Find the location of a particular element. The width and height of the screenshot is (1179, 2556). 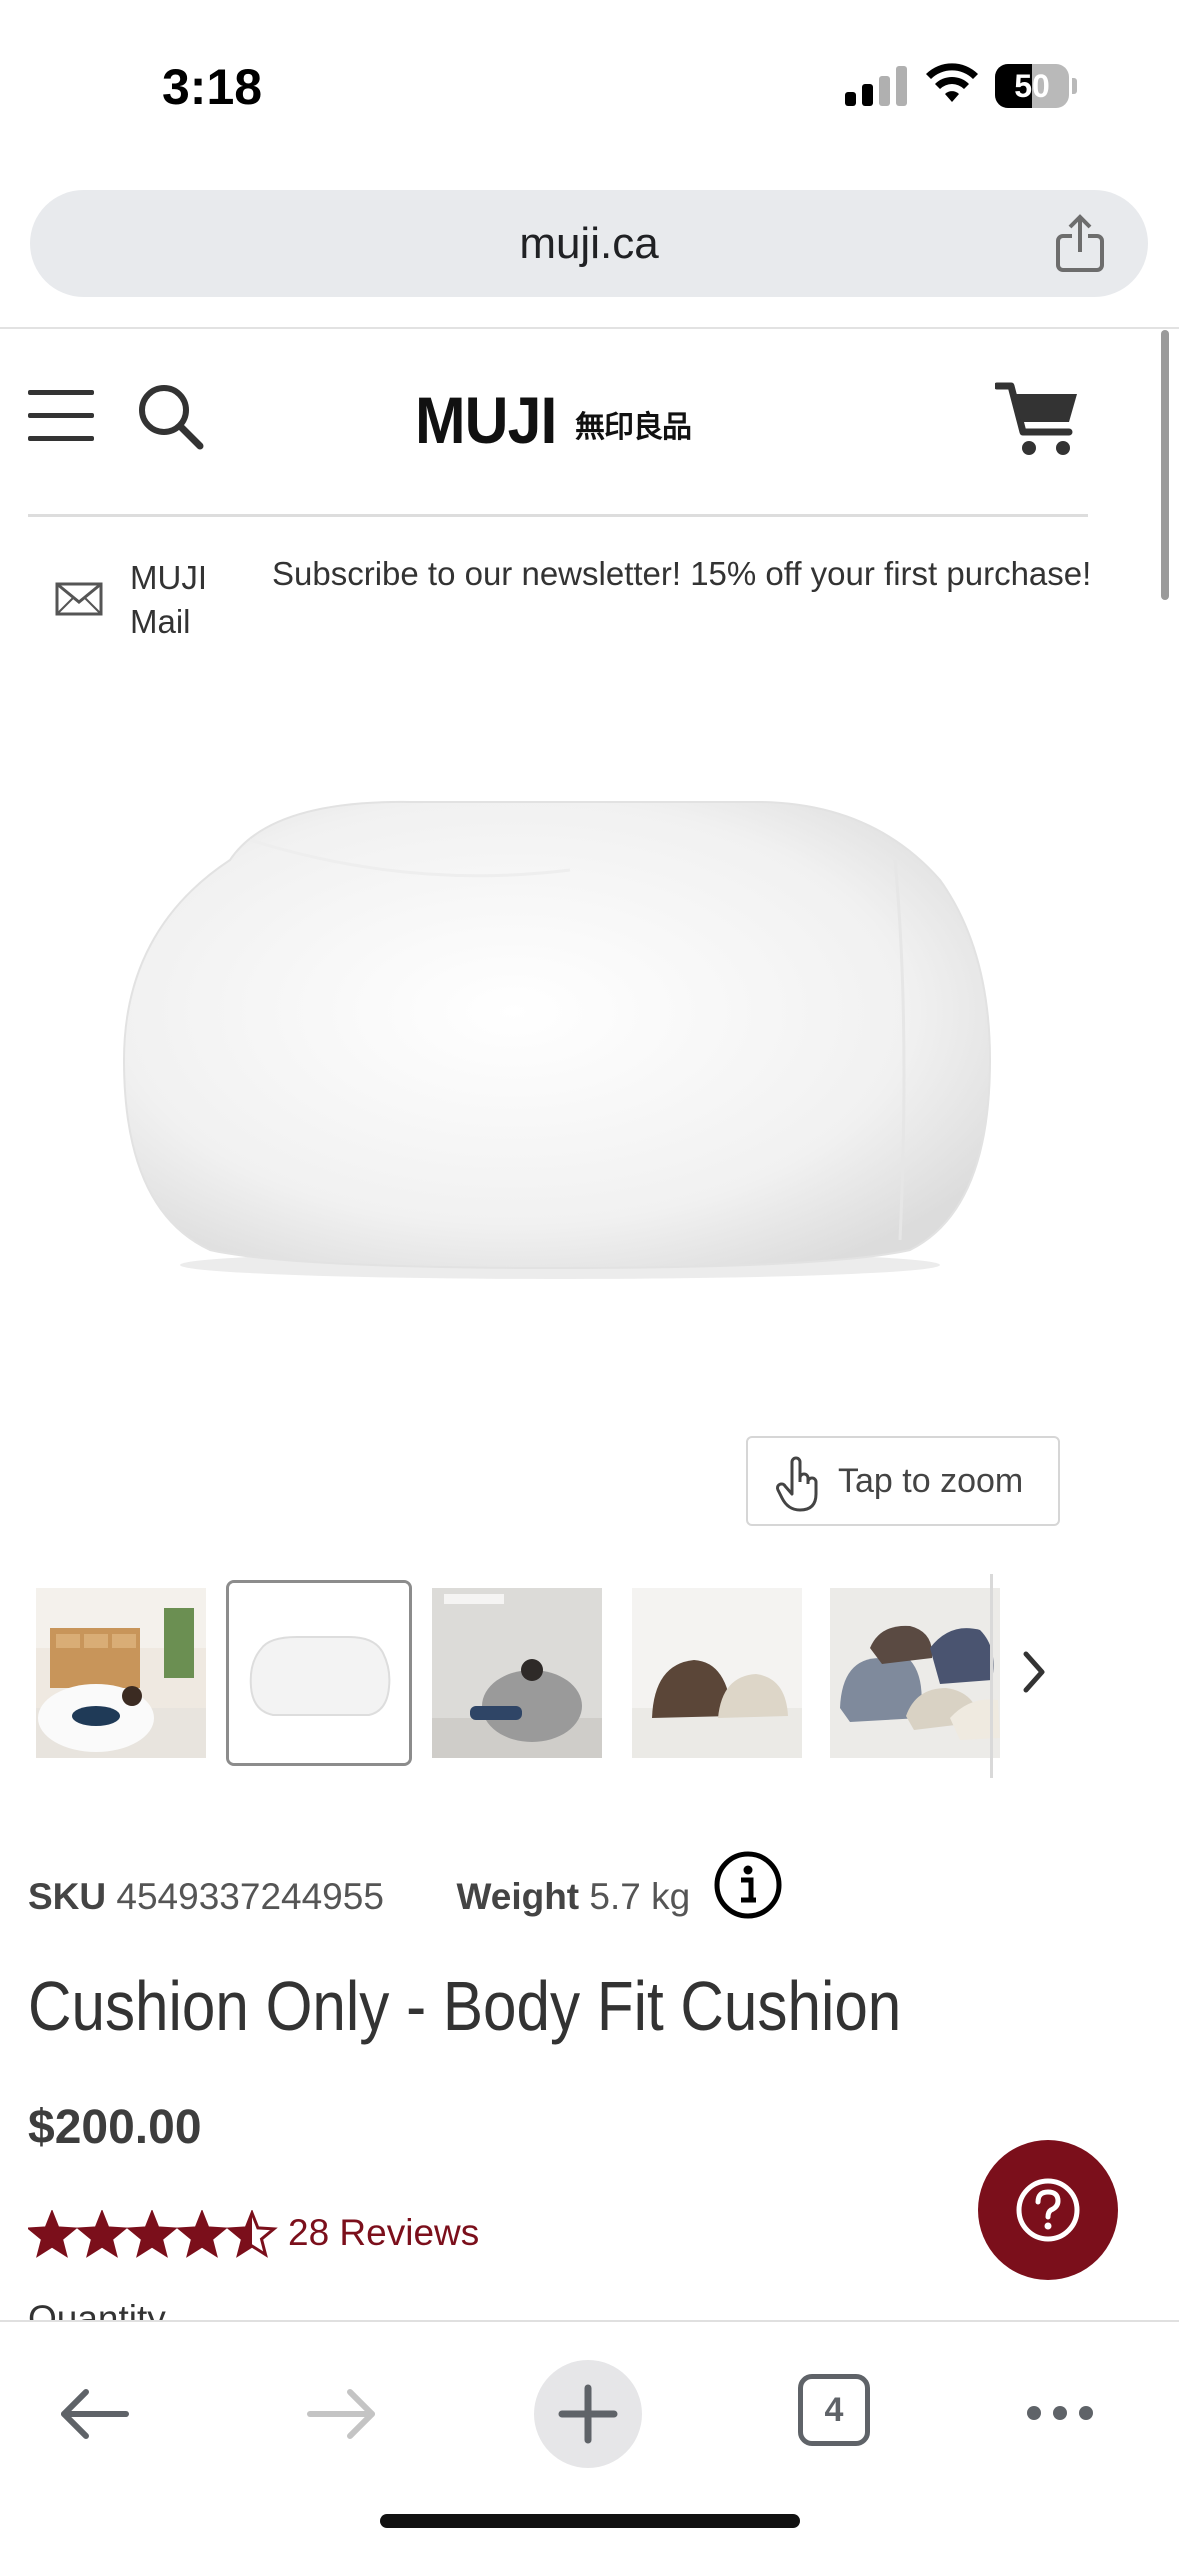

status-bar: 3:18 50 is located at coordinates (589, 85).